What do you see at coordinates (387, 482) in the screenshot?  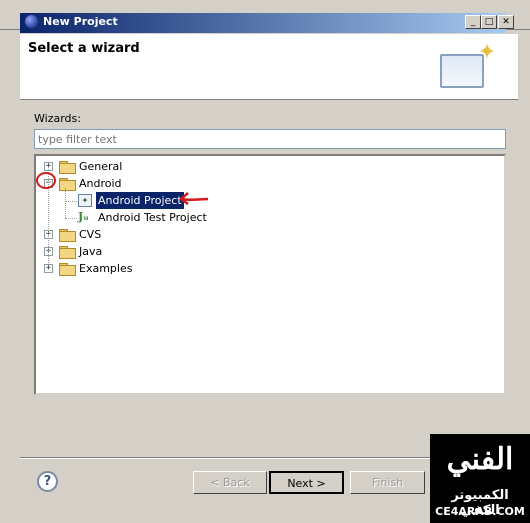 I see `finish-button: Finish` at bounding box center [387, 482].